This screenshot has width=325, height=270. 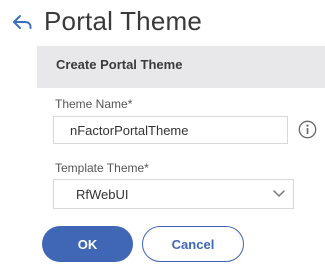 I want to click on back-arrow-icon, so click(x=22, y=22).